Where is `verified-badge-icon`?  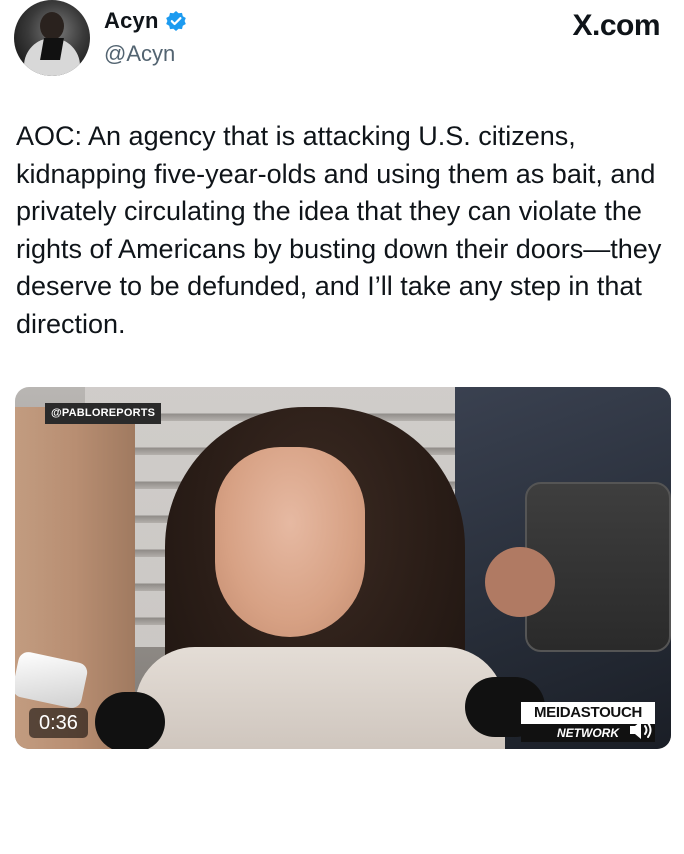
verified-badge-icon is located at coordinates (176, 21).